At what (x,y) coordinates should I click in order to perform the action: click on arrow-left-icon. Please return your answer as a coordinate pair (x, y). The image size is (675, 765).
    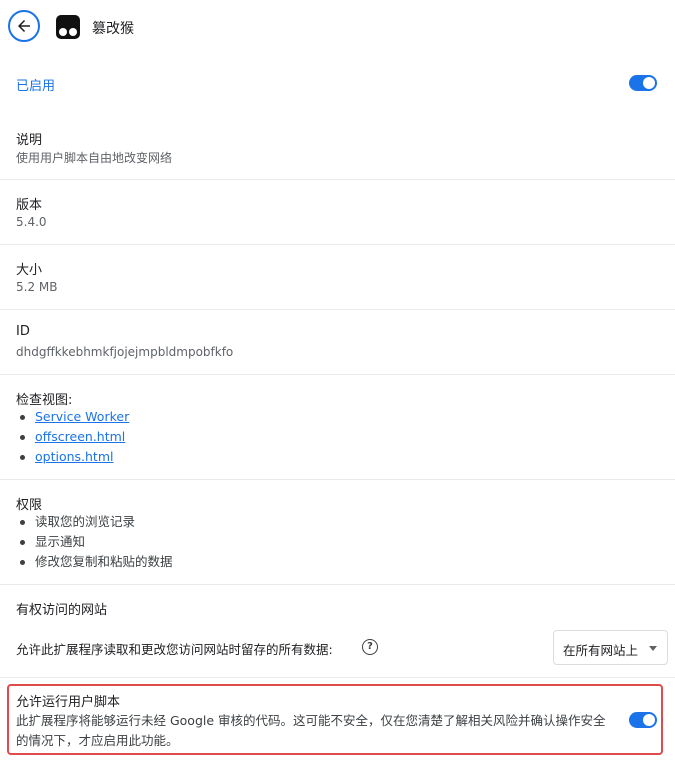
    Looking at the image, I should click on (24, 26).